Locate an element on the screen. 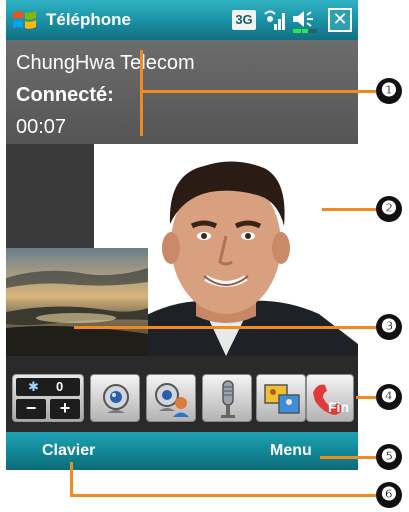 Image resolution: width=409 pixels, height=512 pixels. callout-5: ❺ is located at coordinates (389, 457).